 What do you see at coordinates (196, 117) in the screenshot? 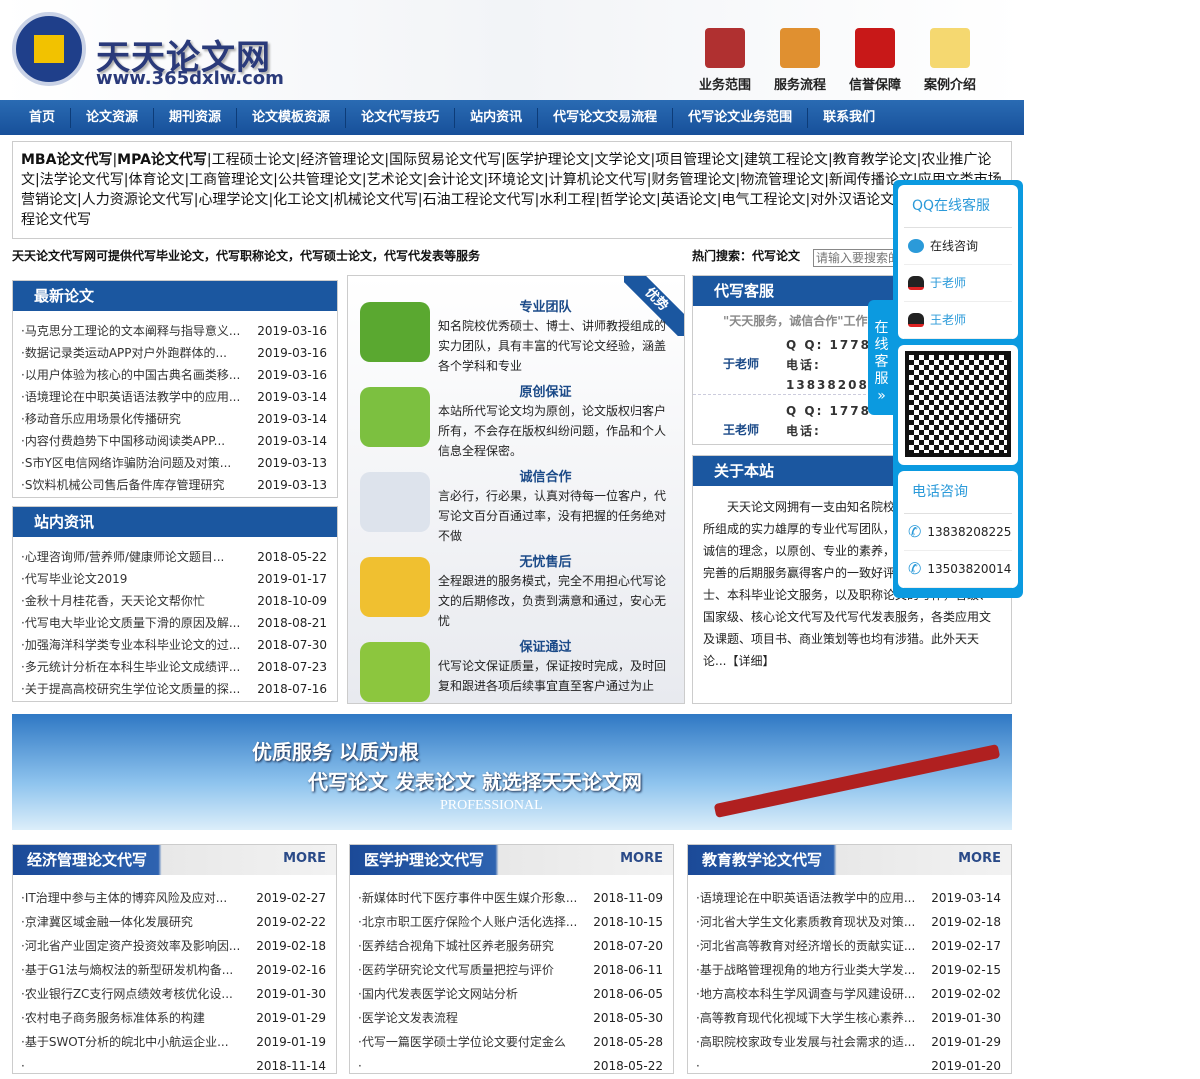
I see `nav-item: 期刊资源` at bounding box center [196, 117].